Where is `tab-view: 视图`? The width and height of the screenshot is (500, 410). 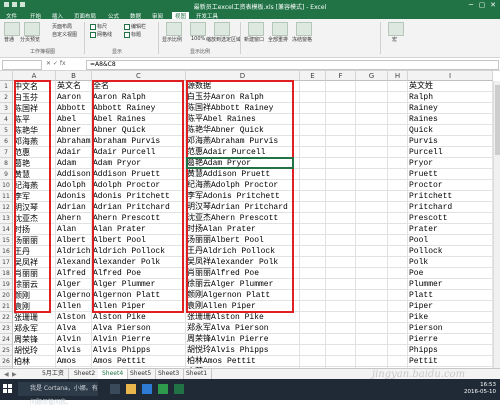 tab-view: 视图 is located at coordinates (181, 16).